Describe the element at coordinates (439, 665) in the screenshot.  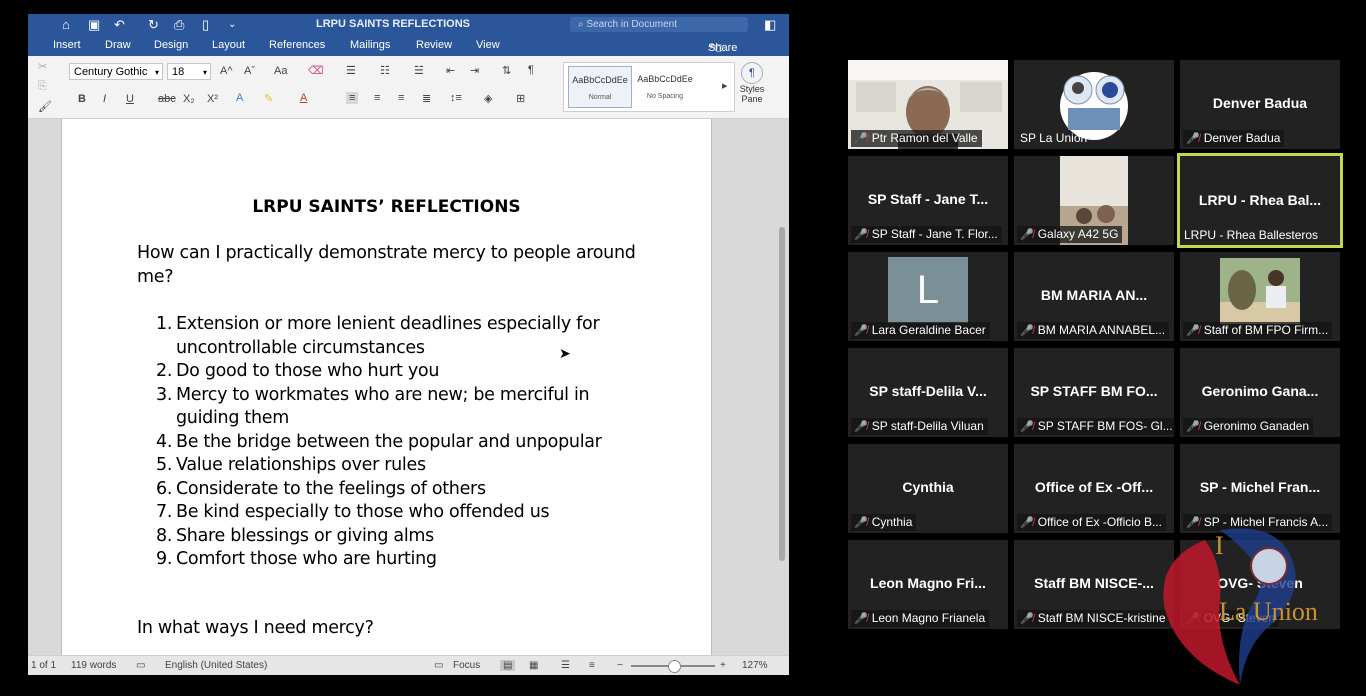
I see `focus-icon: ▭` at that location.